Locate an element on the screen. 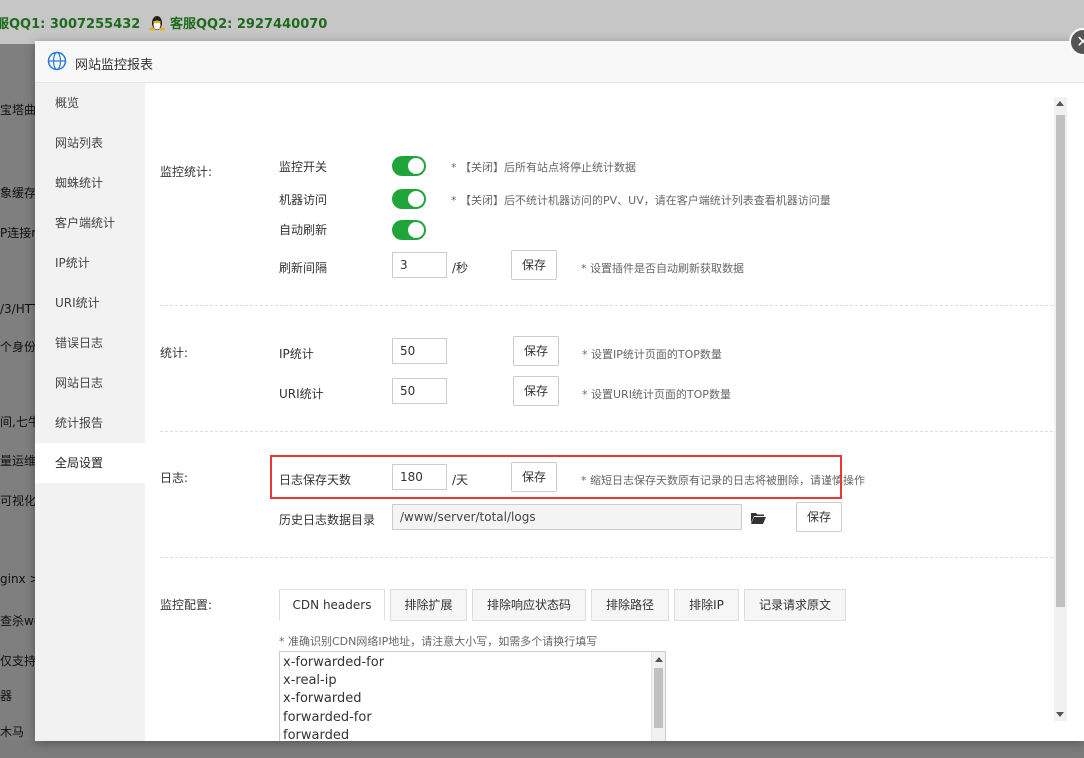 This screenshot has width=1084, height=758. monitor-switch-toggle is located at coordinates (409, 166).